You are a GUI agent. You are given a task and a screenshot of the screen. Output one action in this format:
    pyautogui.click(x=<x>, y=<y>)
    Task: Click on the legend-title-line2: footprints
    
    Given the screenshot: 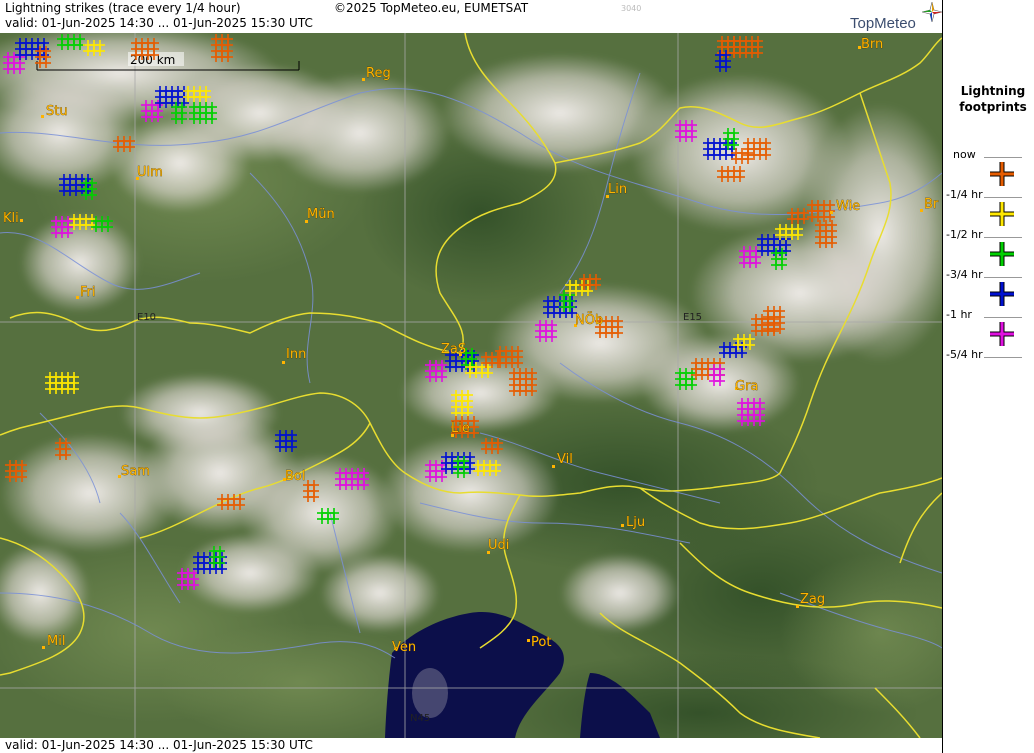 What is the action you would take?
    pyautogui.click(x=993, y=107)
    